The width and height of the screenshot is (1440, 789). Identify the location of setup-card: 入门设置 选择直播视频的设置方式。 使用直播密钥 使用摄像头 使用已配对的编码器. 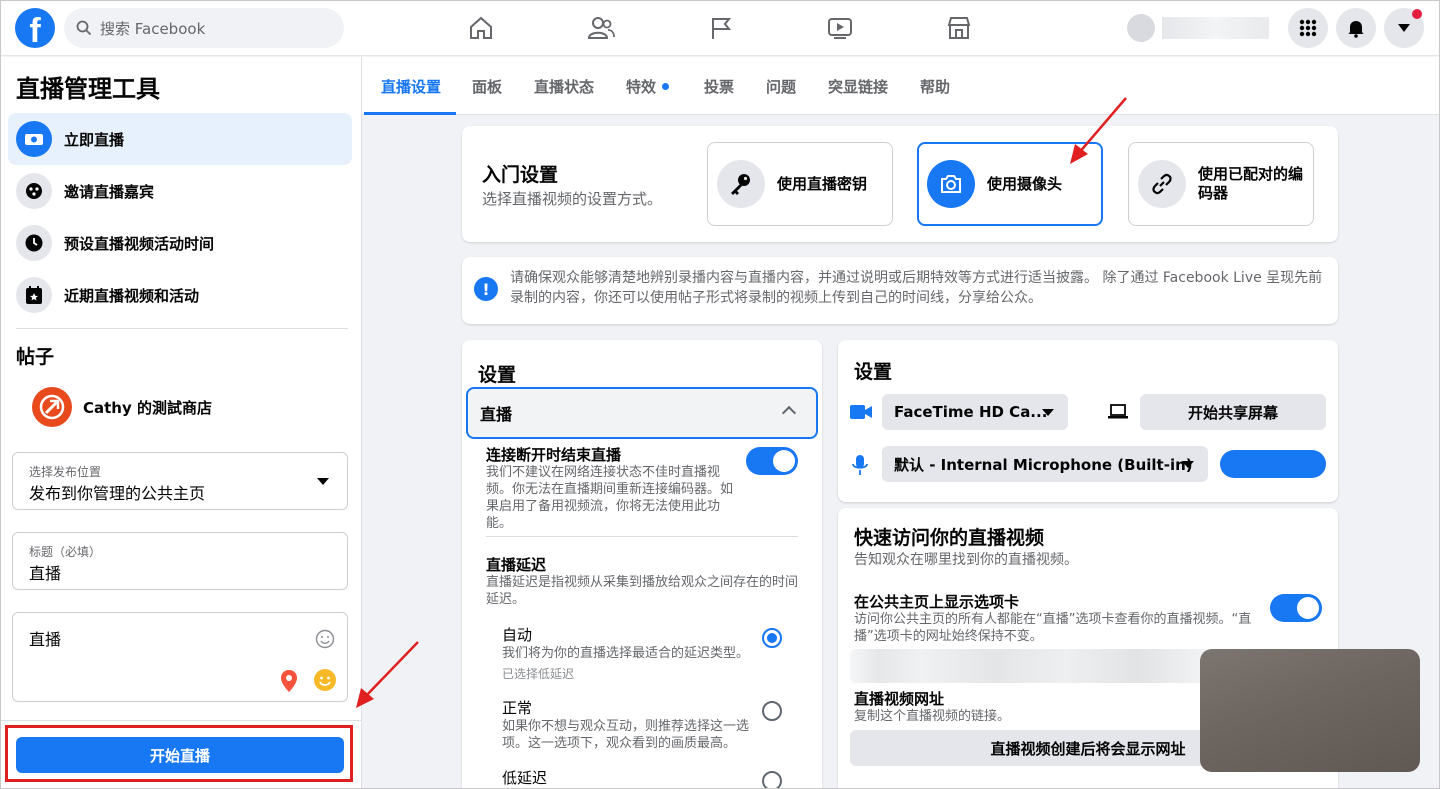
(900, 184).